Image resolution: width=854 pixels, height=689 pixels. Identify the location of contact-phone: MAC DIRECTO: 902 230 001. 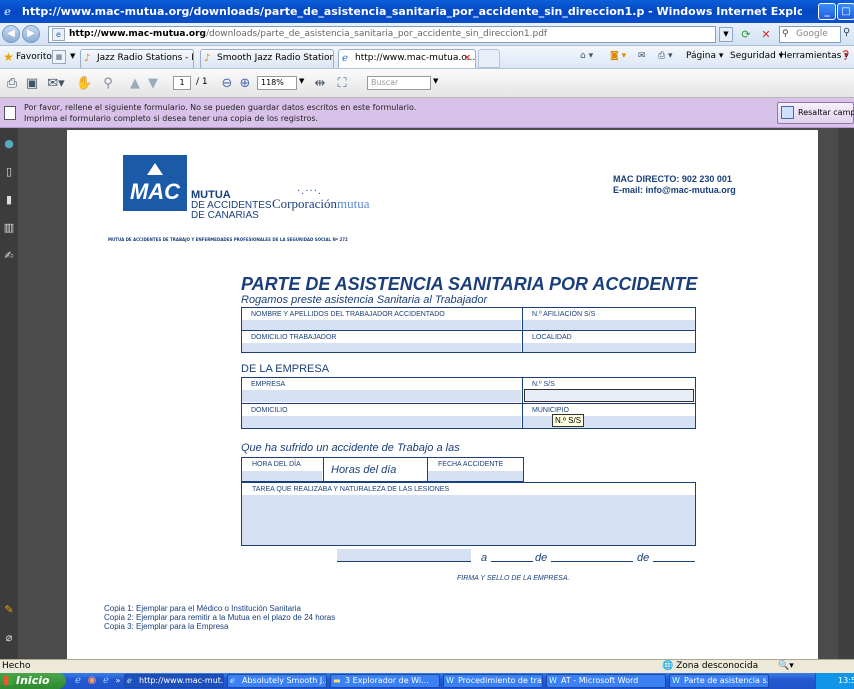
(672, 179).